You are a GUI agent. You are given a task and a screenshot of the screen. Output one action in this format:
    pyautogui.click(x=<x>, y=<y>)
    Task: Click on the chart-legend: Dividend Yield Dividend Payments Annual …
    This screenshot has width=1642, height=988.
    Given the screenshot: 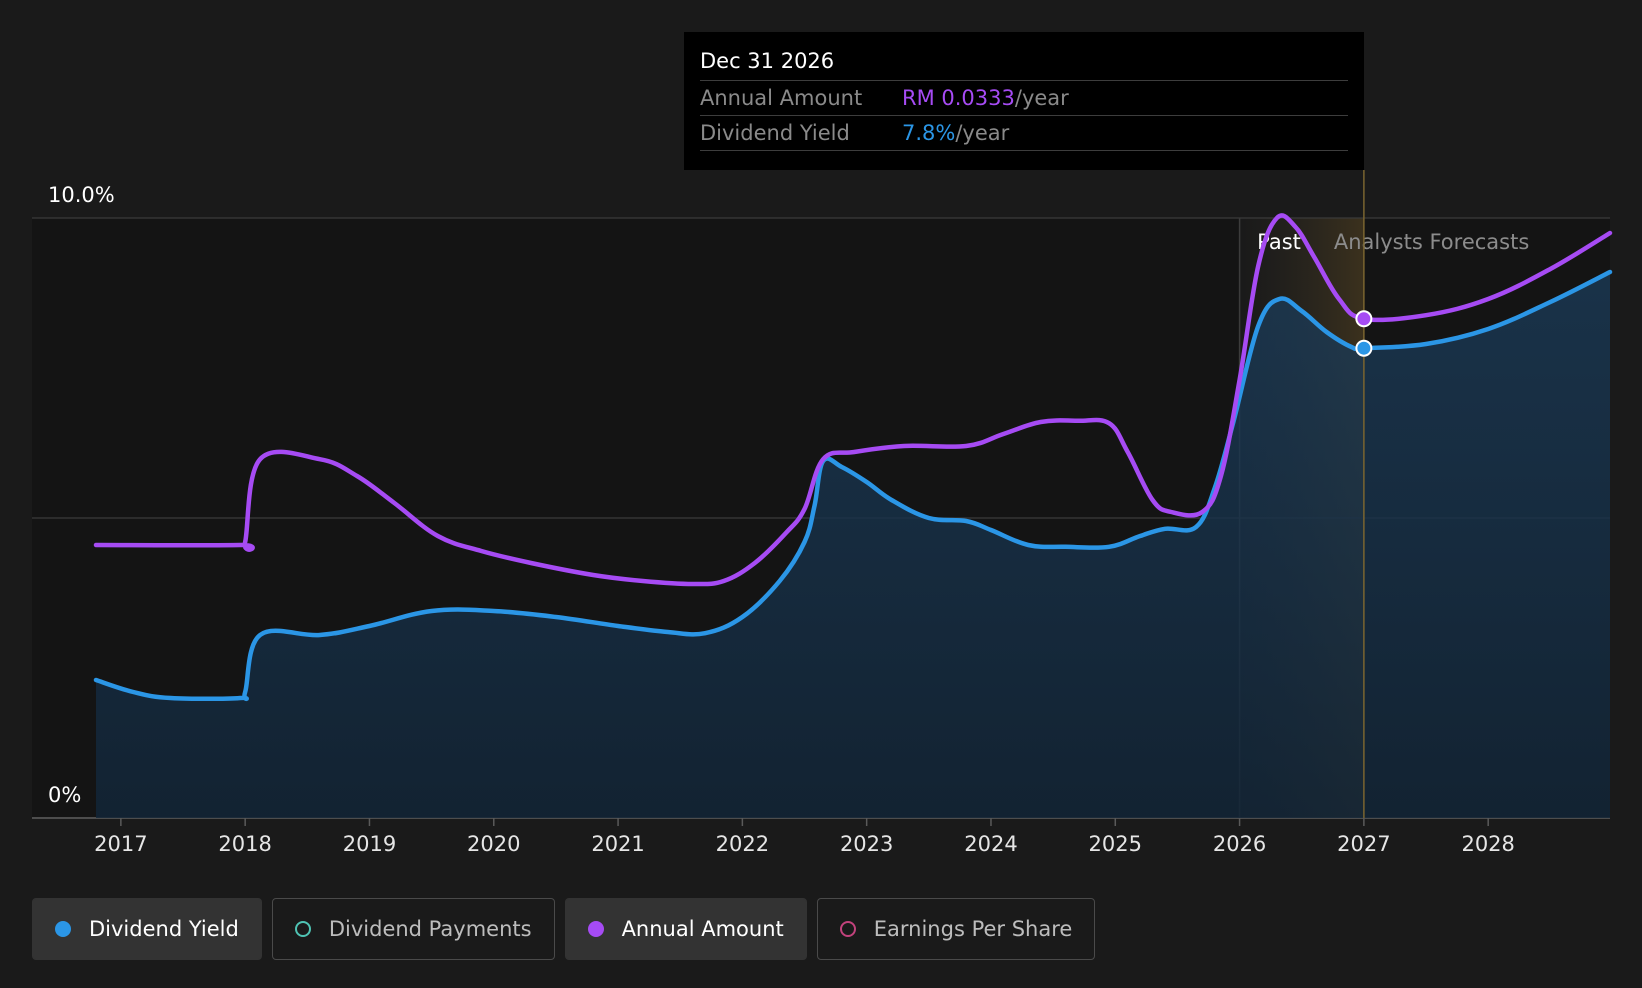 What is the action you would take?
    pyautogui.click(x=564, y=929)
    